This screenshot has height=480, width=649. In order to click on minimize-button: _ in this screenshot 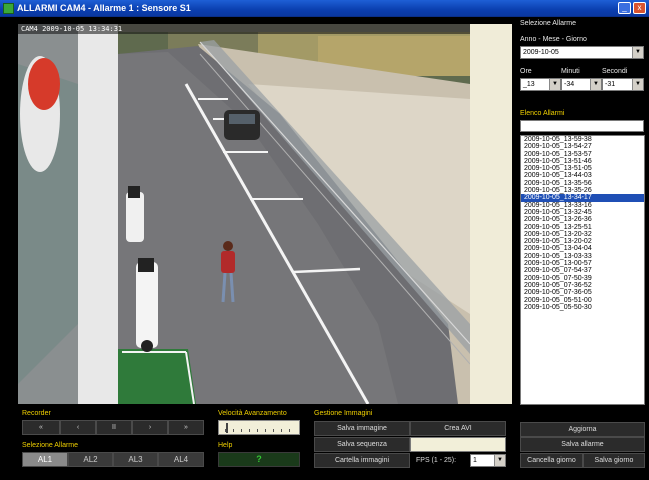, I will do `click(624, 8)`.